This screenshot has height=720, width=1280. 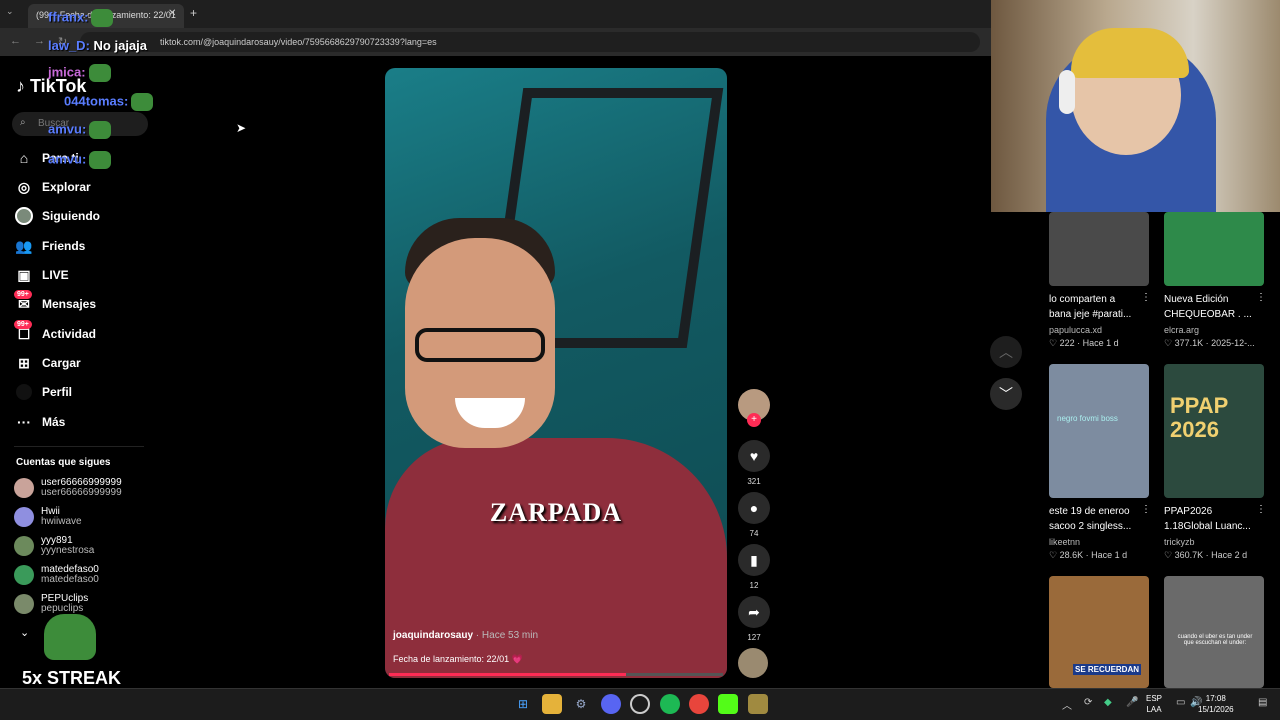 I want to click on account-handle: yyynestrosa, so click(x=68, y=550).